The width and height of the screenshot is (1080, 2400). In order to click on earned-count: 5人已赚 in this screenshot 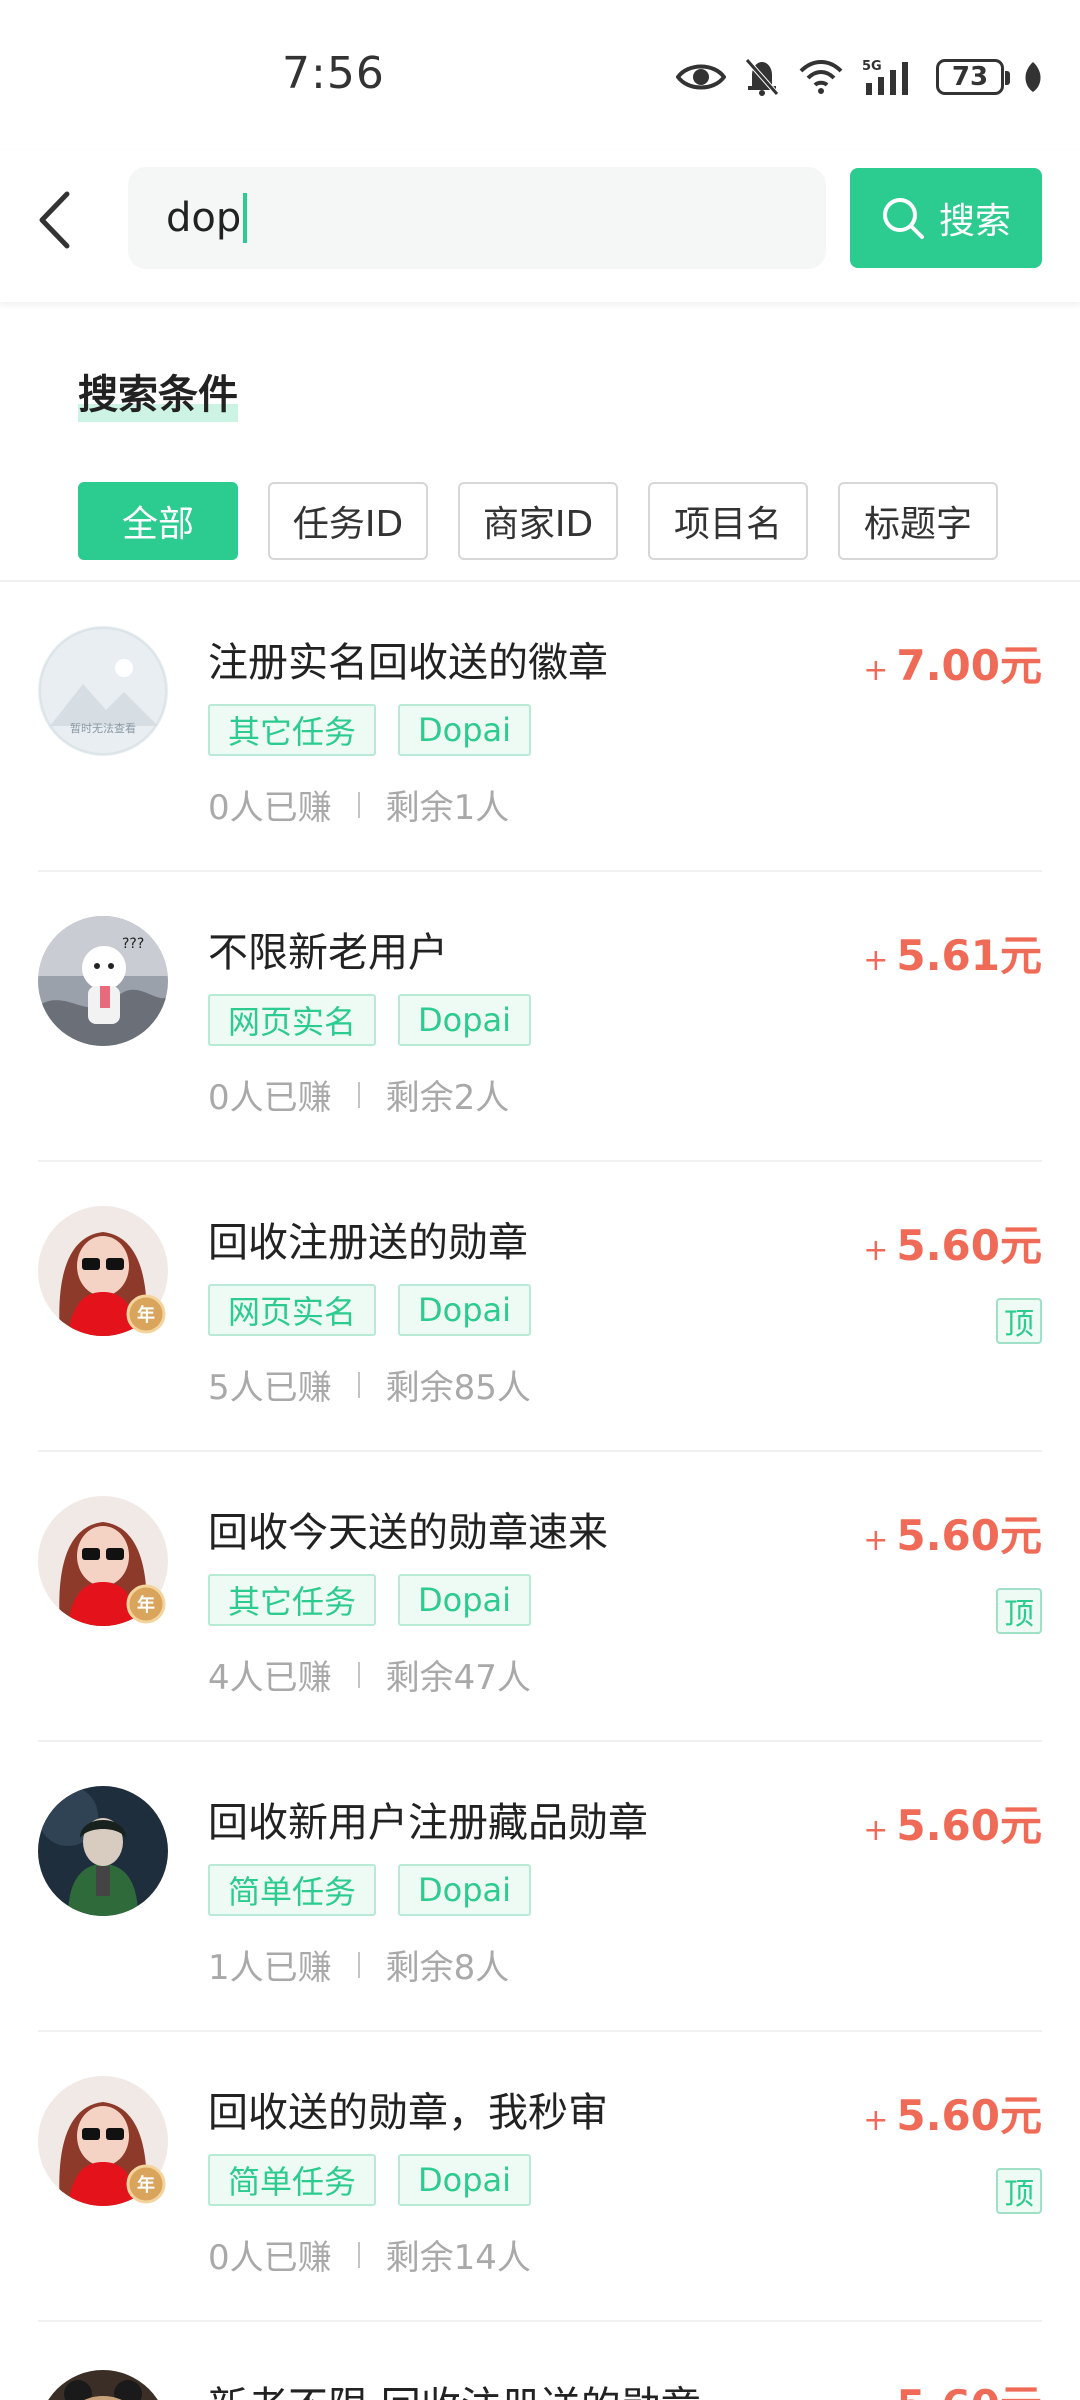, I will do `click(270, 1388)`.